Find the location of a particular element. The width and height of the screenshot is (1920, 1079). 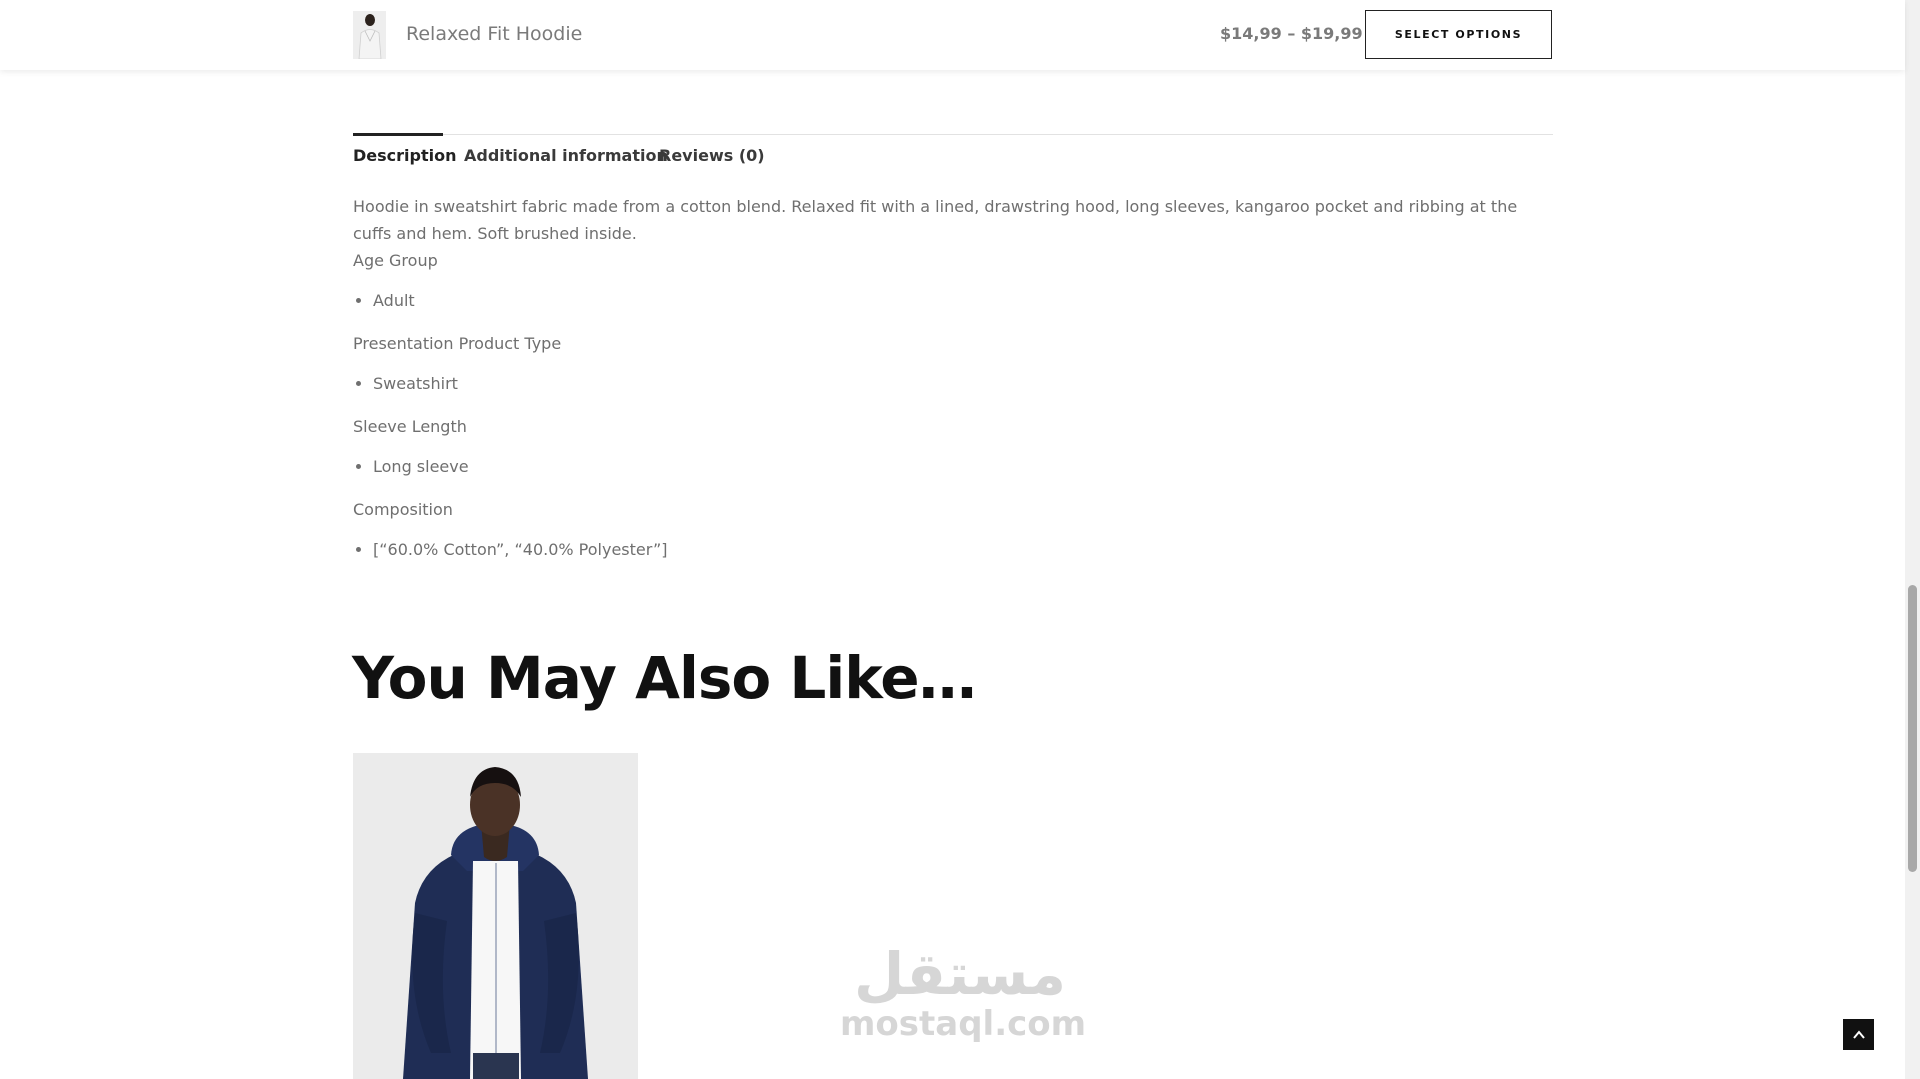

product-thumbnail is located at coordinates (369, 35).